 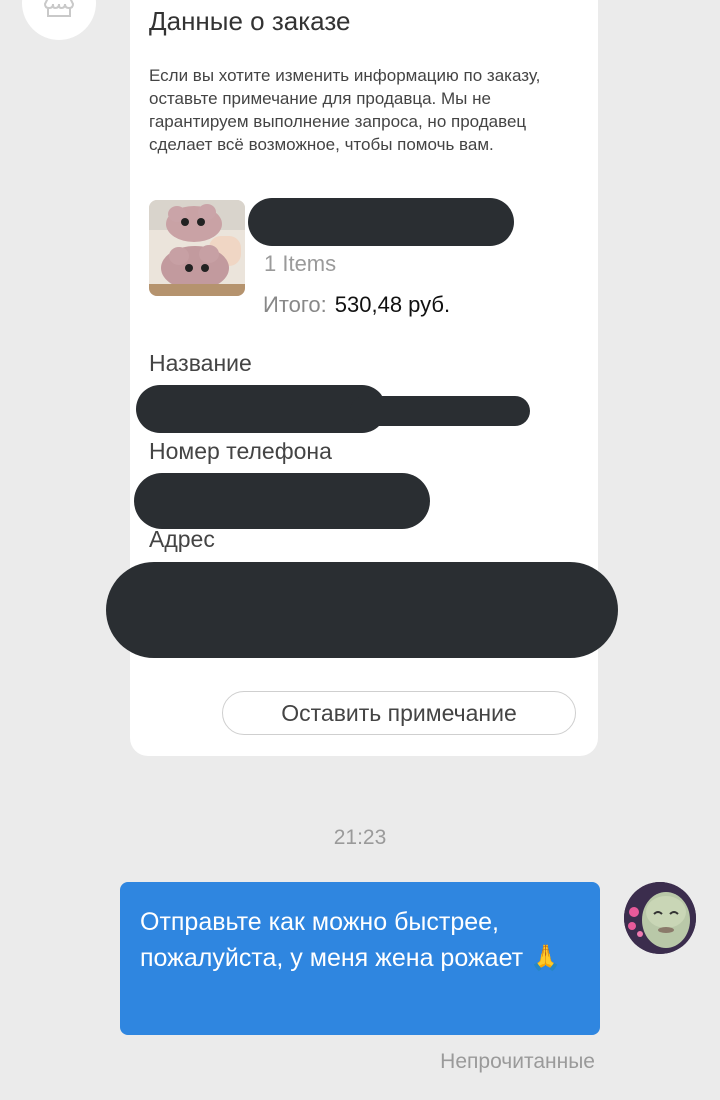 I want to click on user-avatar-image, so click(x=660, y=918).